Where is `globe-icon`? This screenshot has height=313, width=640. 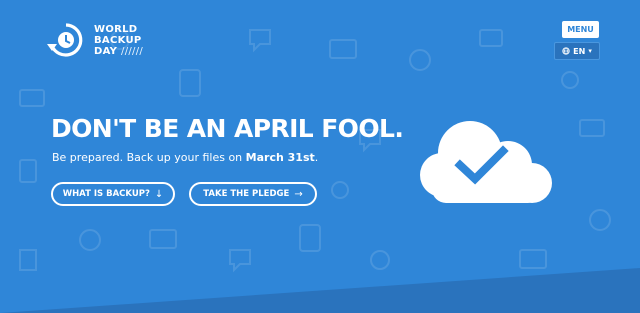 globe-icon is located at coordinates (566, 51).